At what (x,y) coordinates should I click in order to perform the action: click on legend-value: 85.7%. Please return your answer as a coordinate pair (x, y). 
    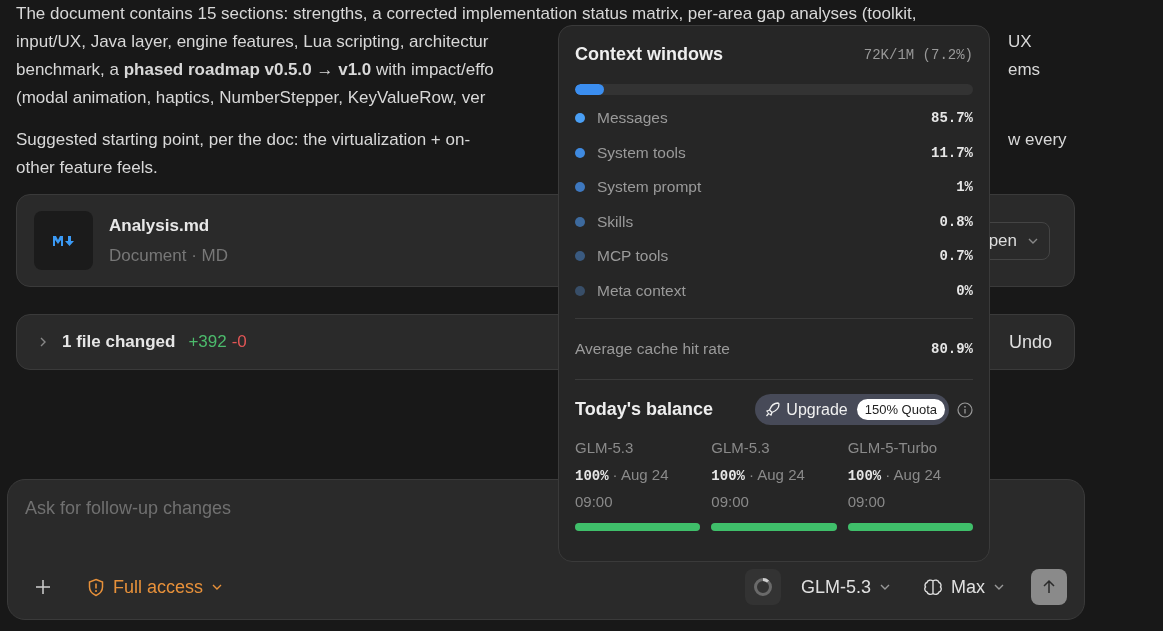
    Looking at the image, I should click on (952, 118).